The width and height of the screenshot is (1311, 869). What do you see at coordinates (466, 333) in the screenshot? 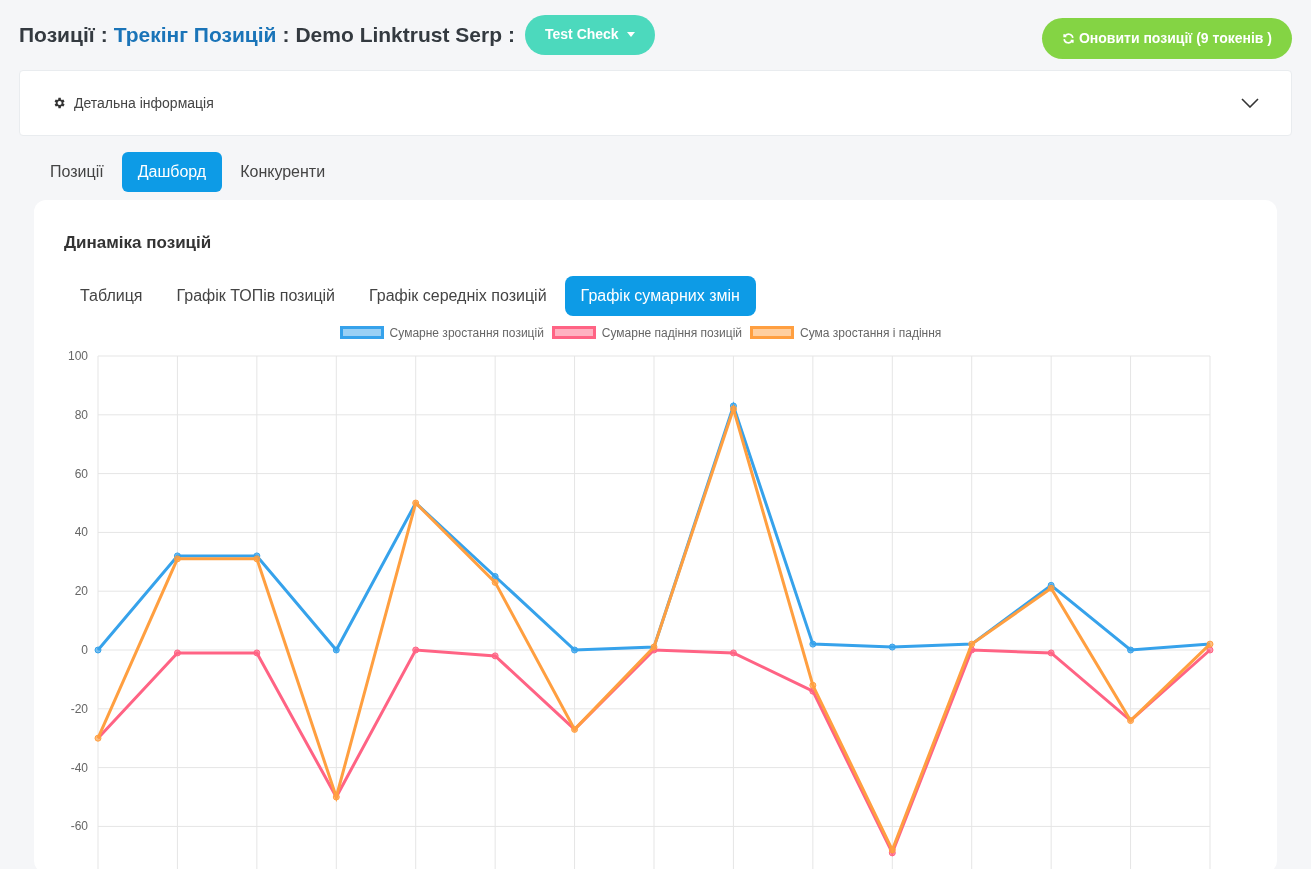
I see `legend-label: Сумарне зростання позицій` at bounding box center [466, 333].